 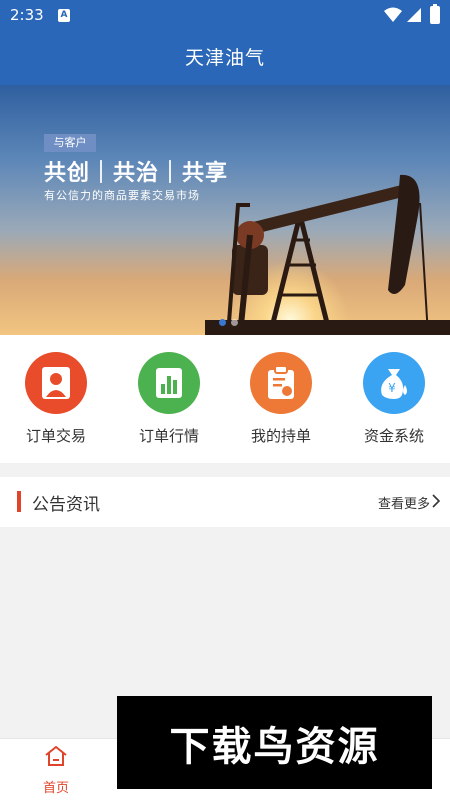 I want to click on menu-item-label: 我的持单, so click(x=280, y=436).